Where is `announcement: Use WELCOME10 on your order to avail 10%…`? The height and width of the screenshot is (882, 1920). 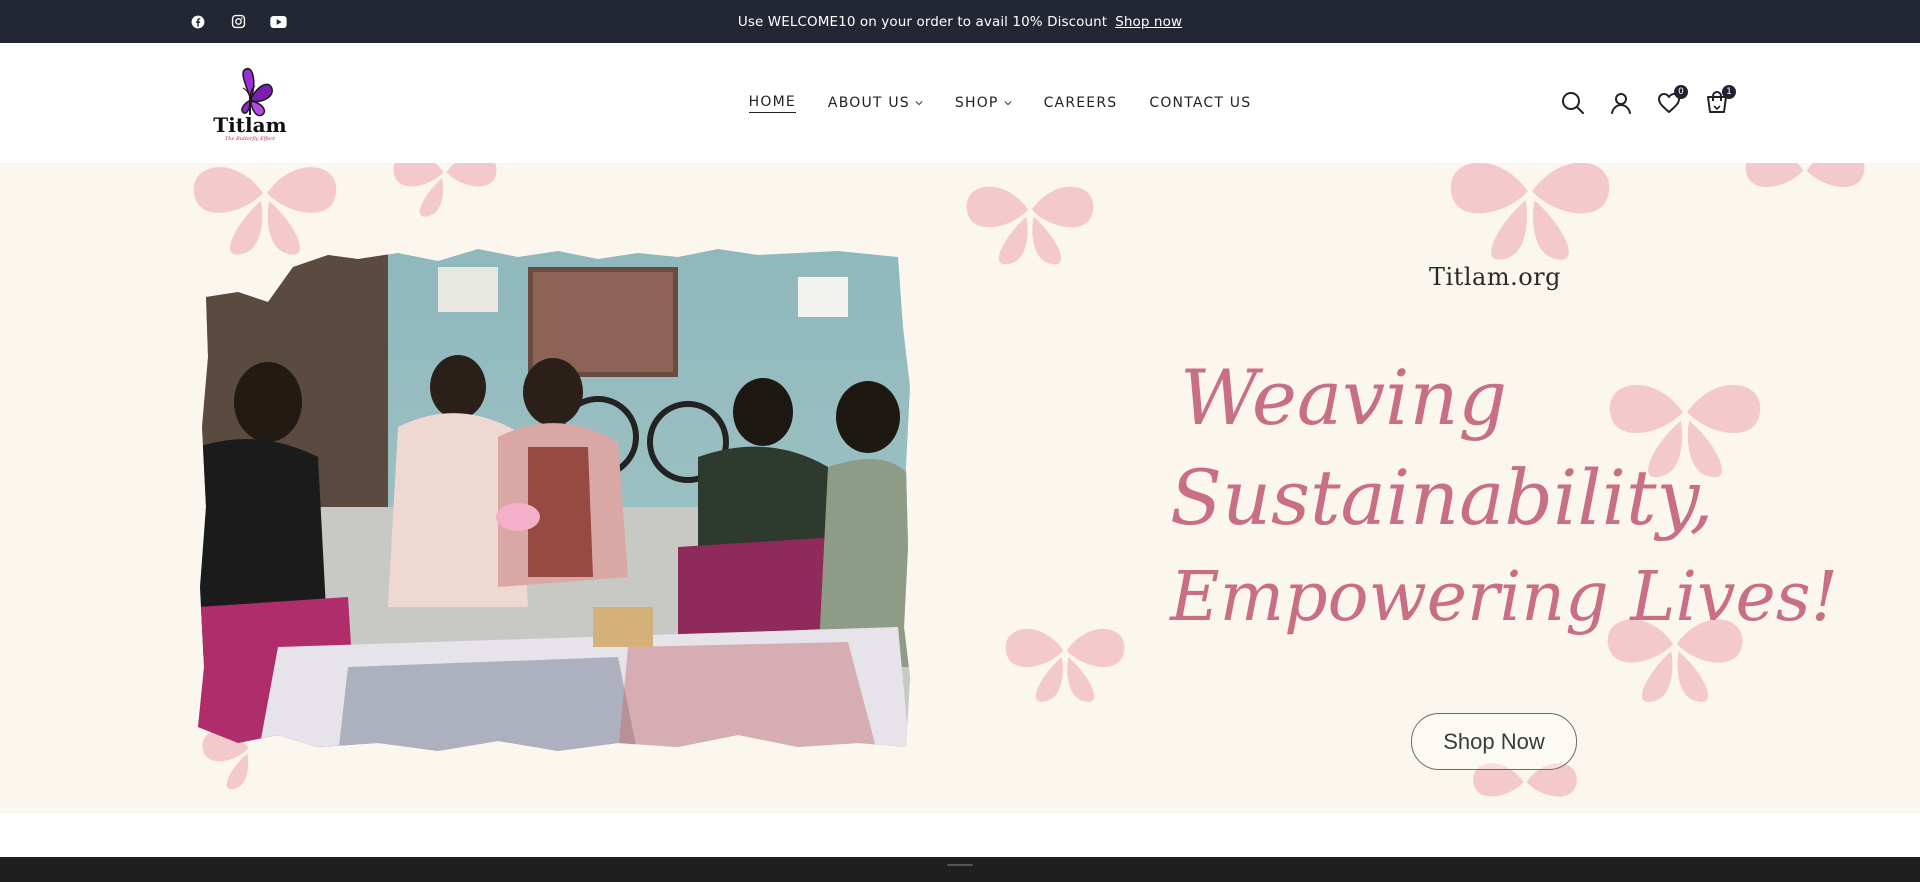
announcement: Use WELCOME10 on your order to avail 10%… is located at coordinates (960, 21).